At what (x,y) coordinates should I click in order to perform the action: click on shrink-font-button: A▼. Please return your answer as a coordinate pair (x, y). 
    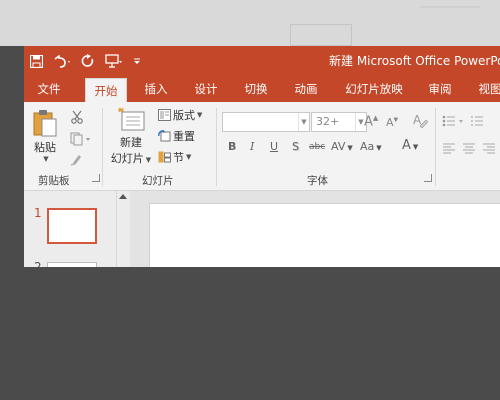
    Looking at the image, I should click on (392, 122).